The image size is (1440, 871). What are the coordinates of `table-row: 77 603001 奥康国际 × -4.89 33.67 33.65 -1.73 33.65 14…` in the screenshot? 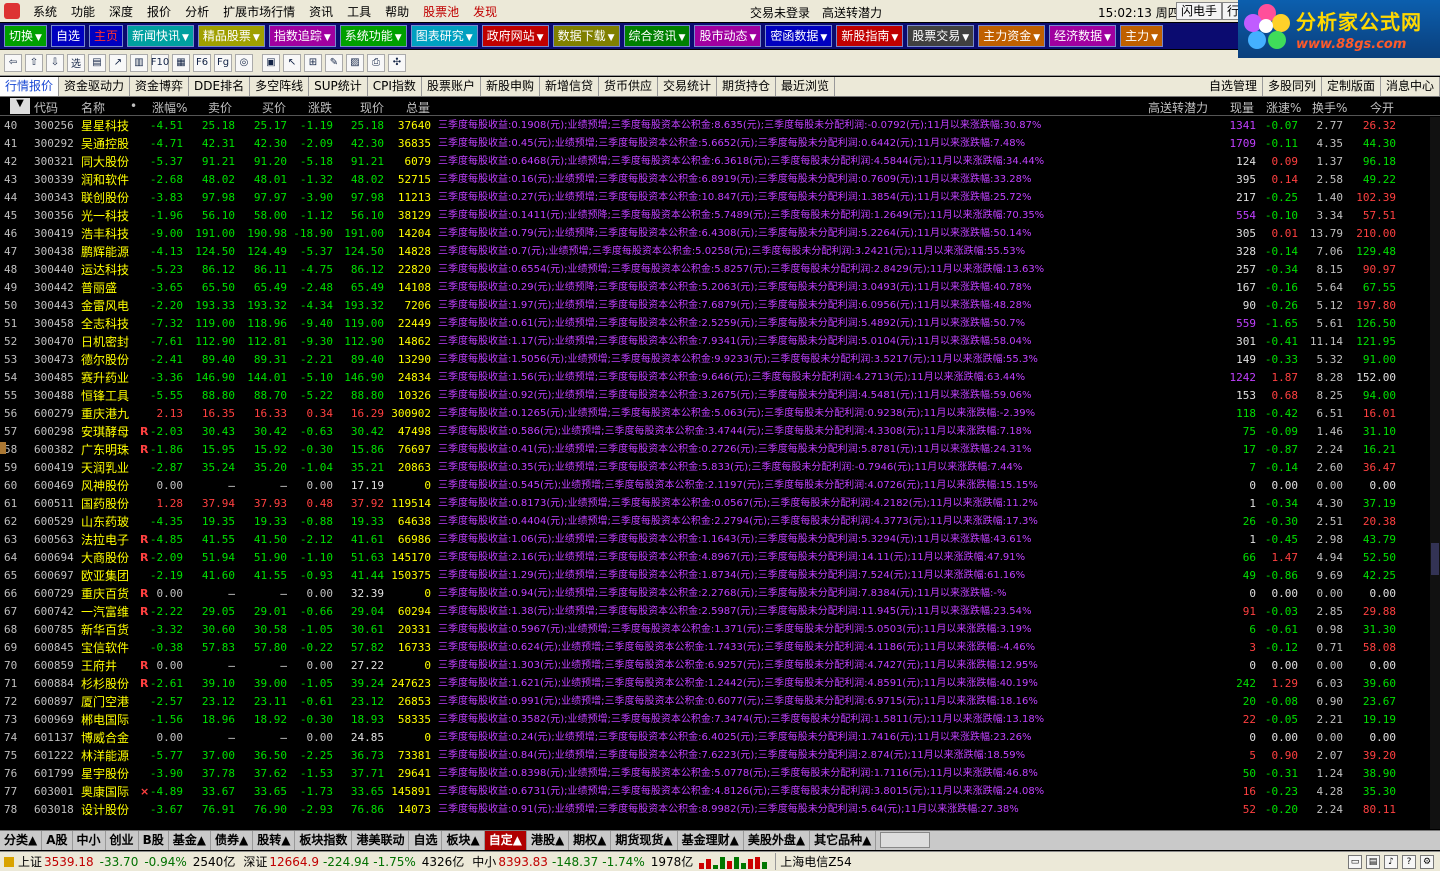 It's located at (720, 792).